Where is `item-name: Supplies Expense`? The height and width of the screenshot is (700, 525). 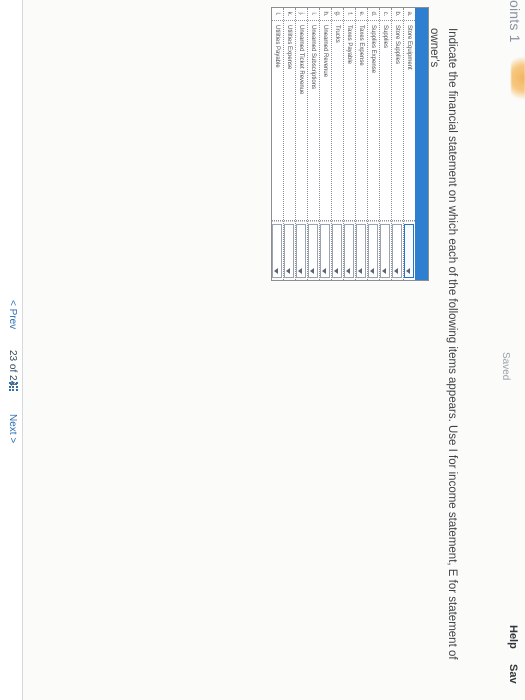 item-name: Supplies Expense is located at coordinates (373, 121).